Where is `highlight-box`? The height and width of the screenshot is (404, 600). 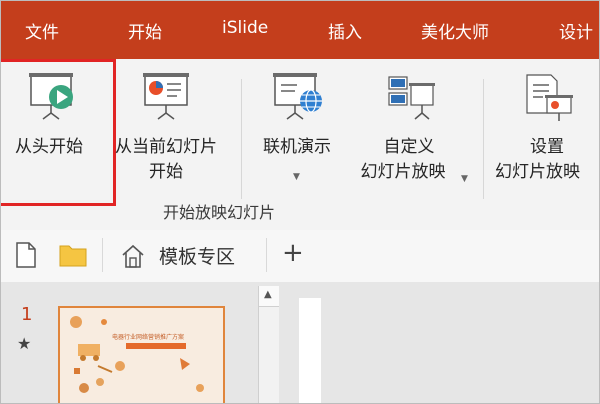
highlight-box is located at coordinates (58, 132).